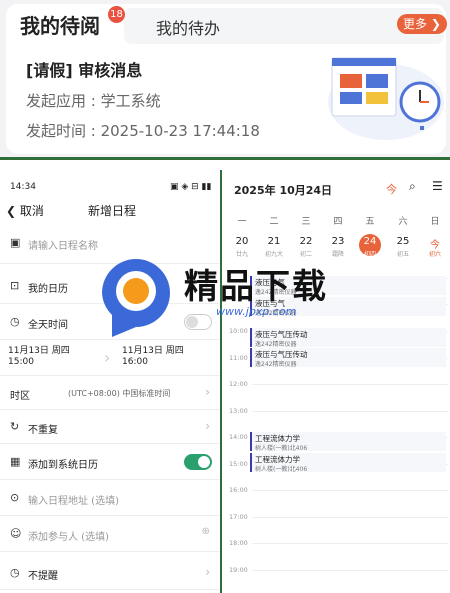 The height and width of the screenshot is (593, 450). I want to click on end-hour: 16:00, so click(135, 362).